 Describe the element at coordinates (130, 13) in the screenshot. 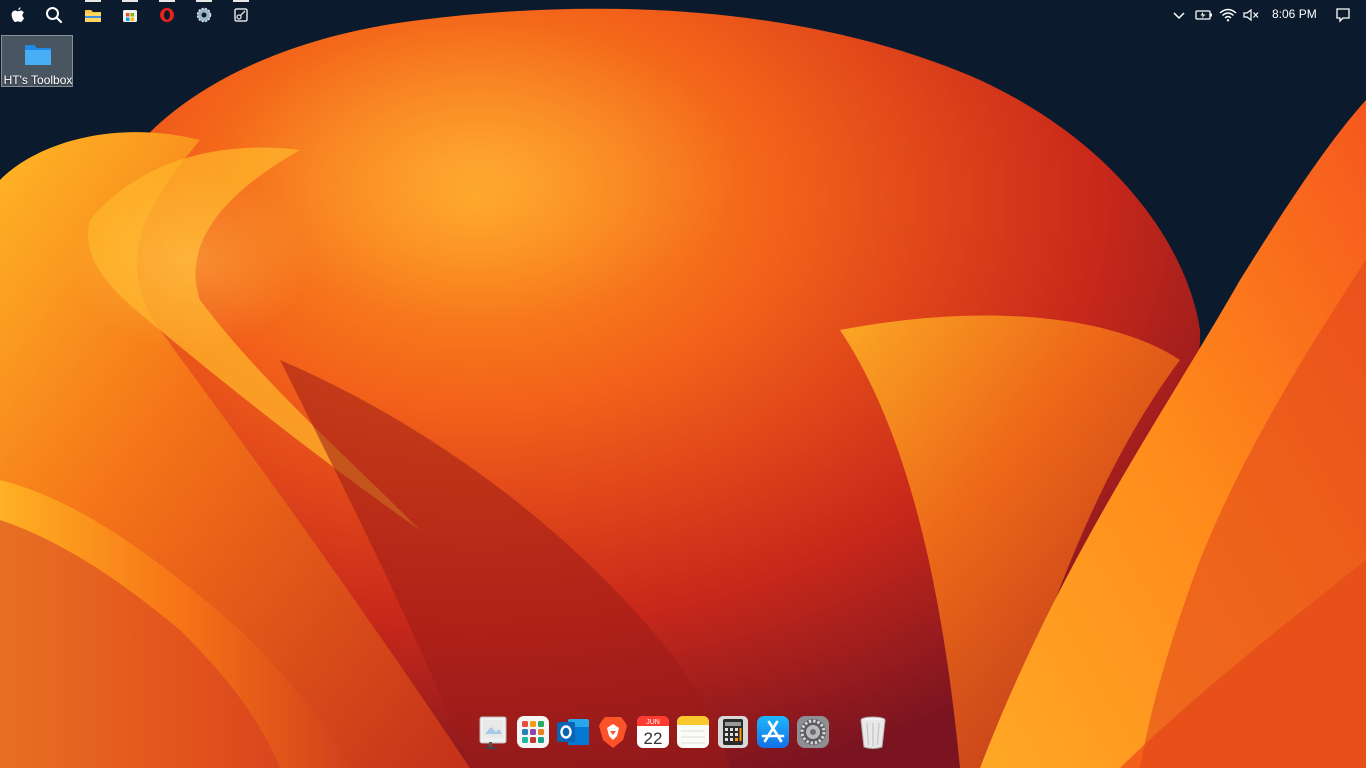

I see `store-icon` at that location.